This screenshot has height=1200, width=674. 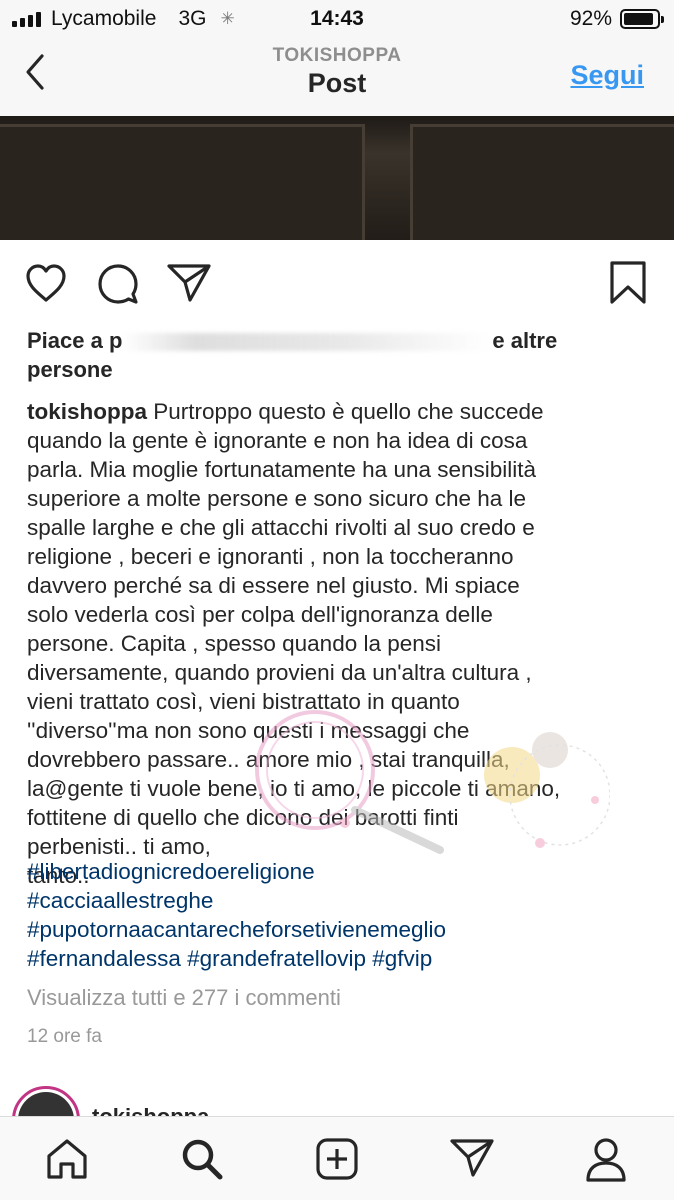 What do you see at coordinates (67, 1159) in the screenshot?
I see `home-icon` at bounding box center [67, 1159].